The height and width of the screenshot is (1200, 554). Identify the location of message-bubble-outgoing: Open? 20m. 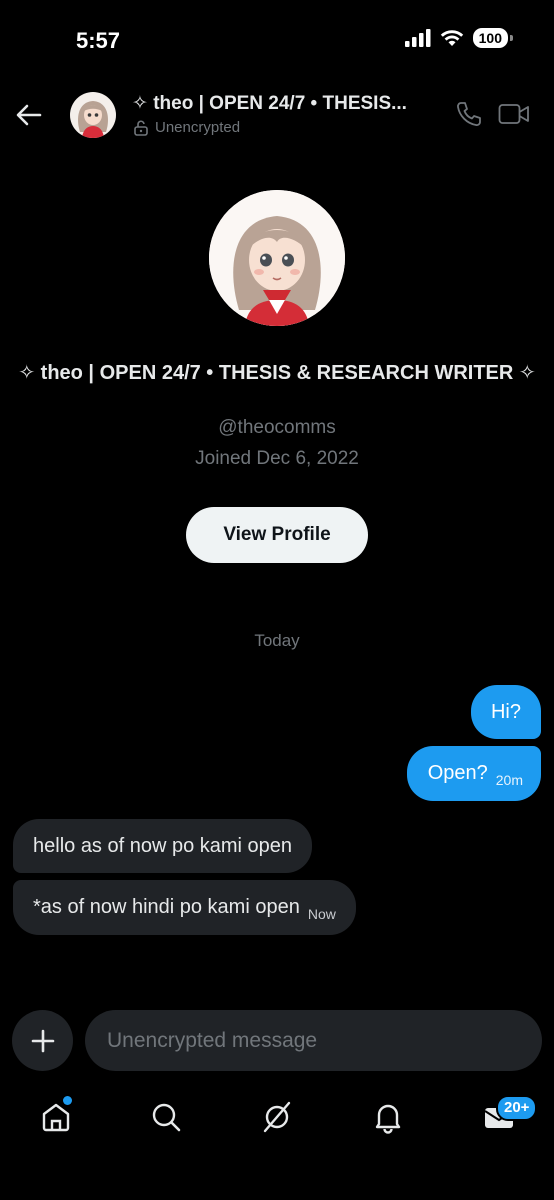
(473, 773).